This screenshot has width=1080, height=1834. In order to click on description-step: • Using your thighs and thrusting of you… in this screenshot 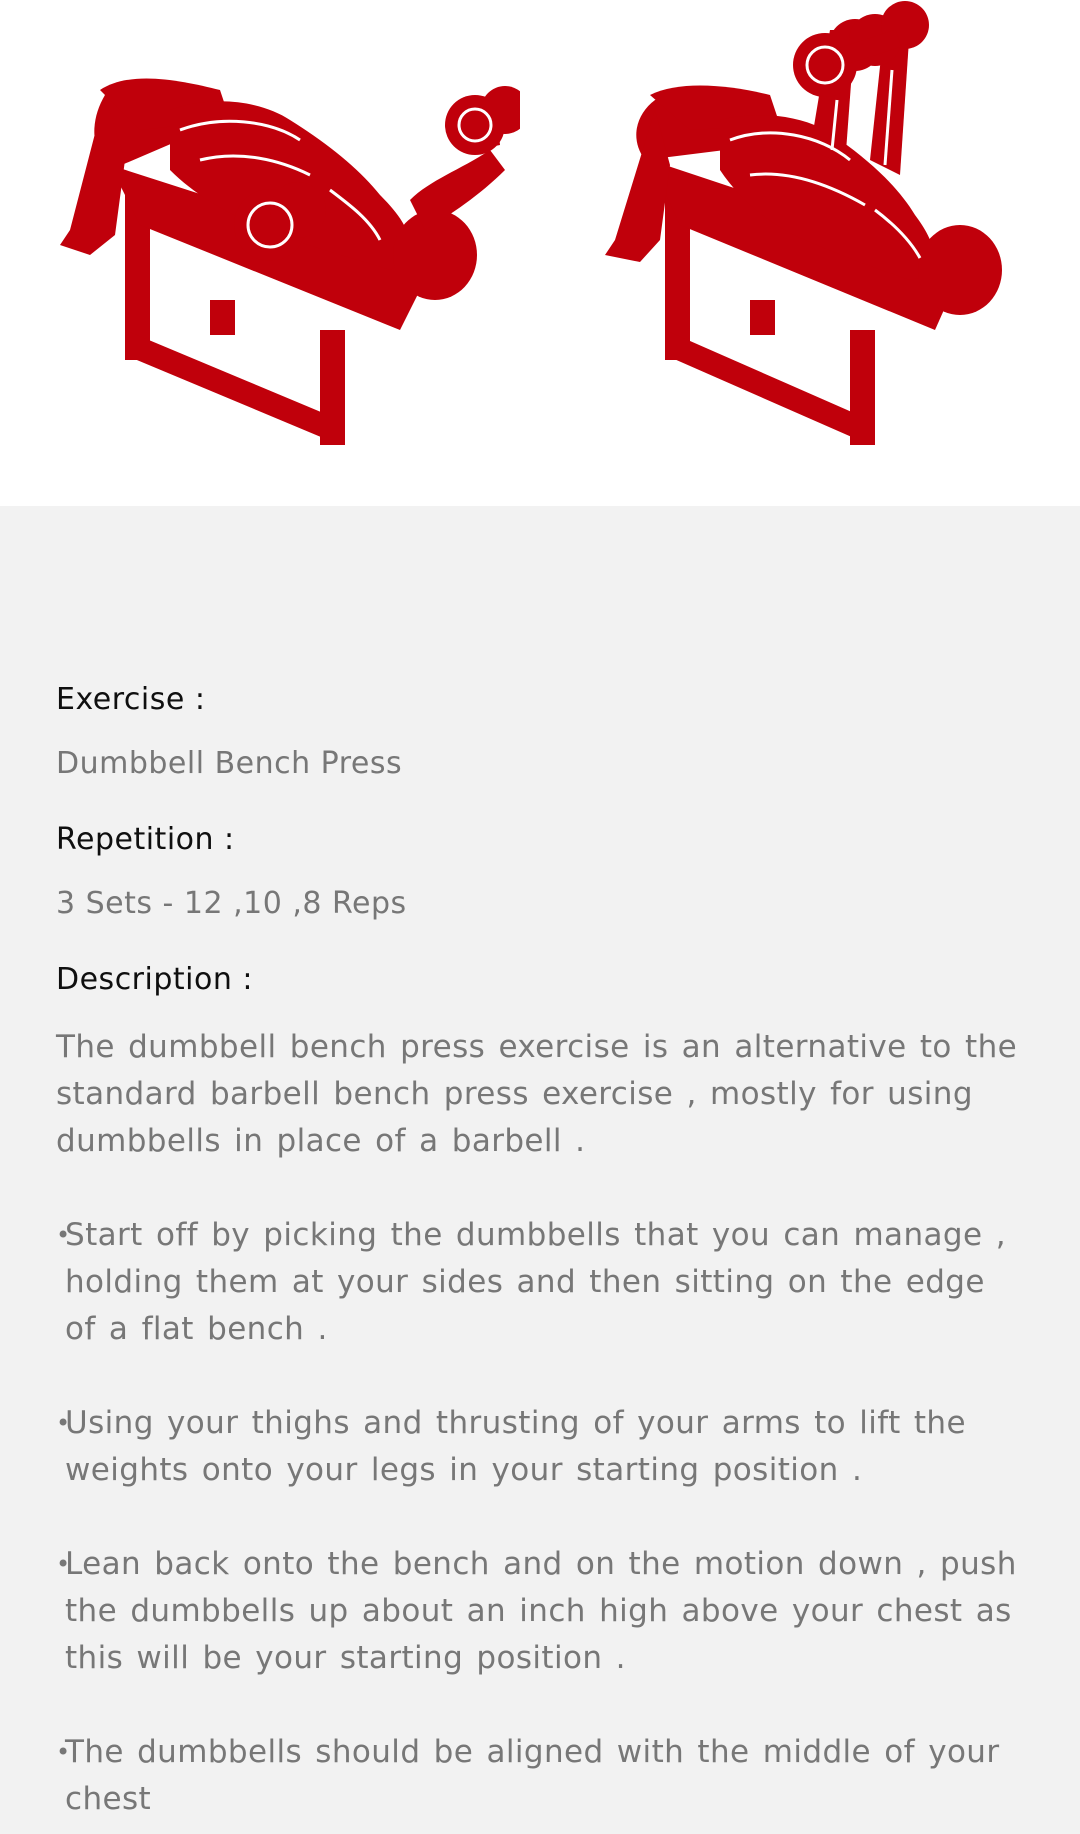, I will do `click(546, 1447)`.